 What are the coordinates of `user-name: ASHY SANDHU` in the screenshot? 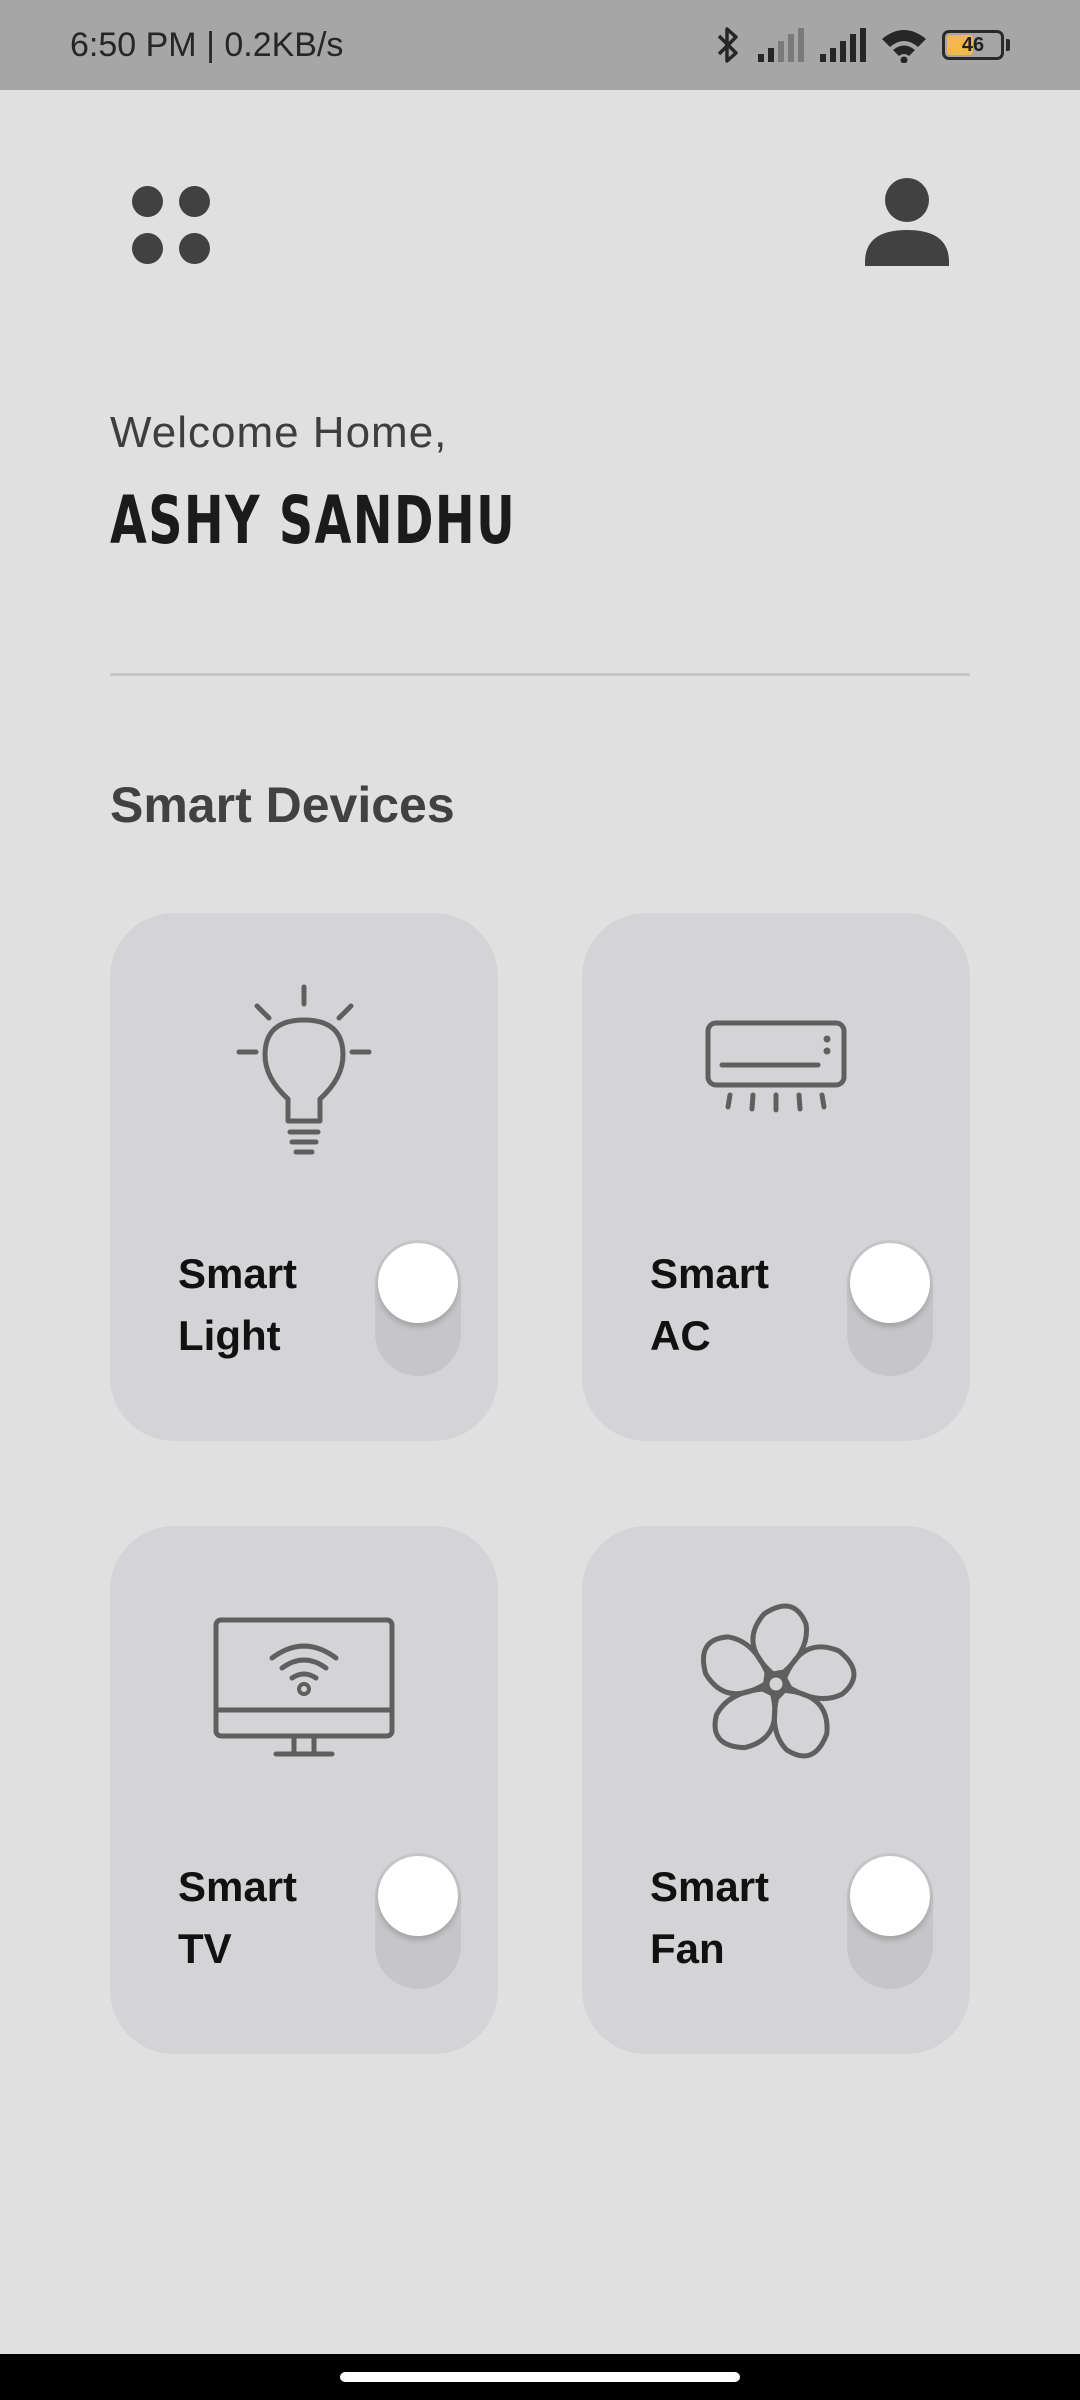 It's located at (313, 520).